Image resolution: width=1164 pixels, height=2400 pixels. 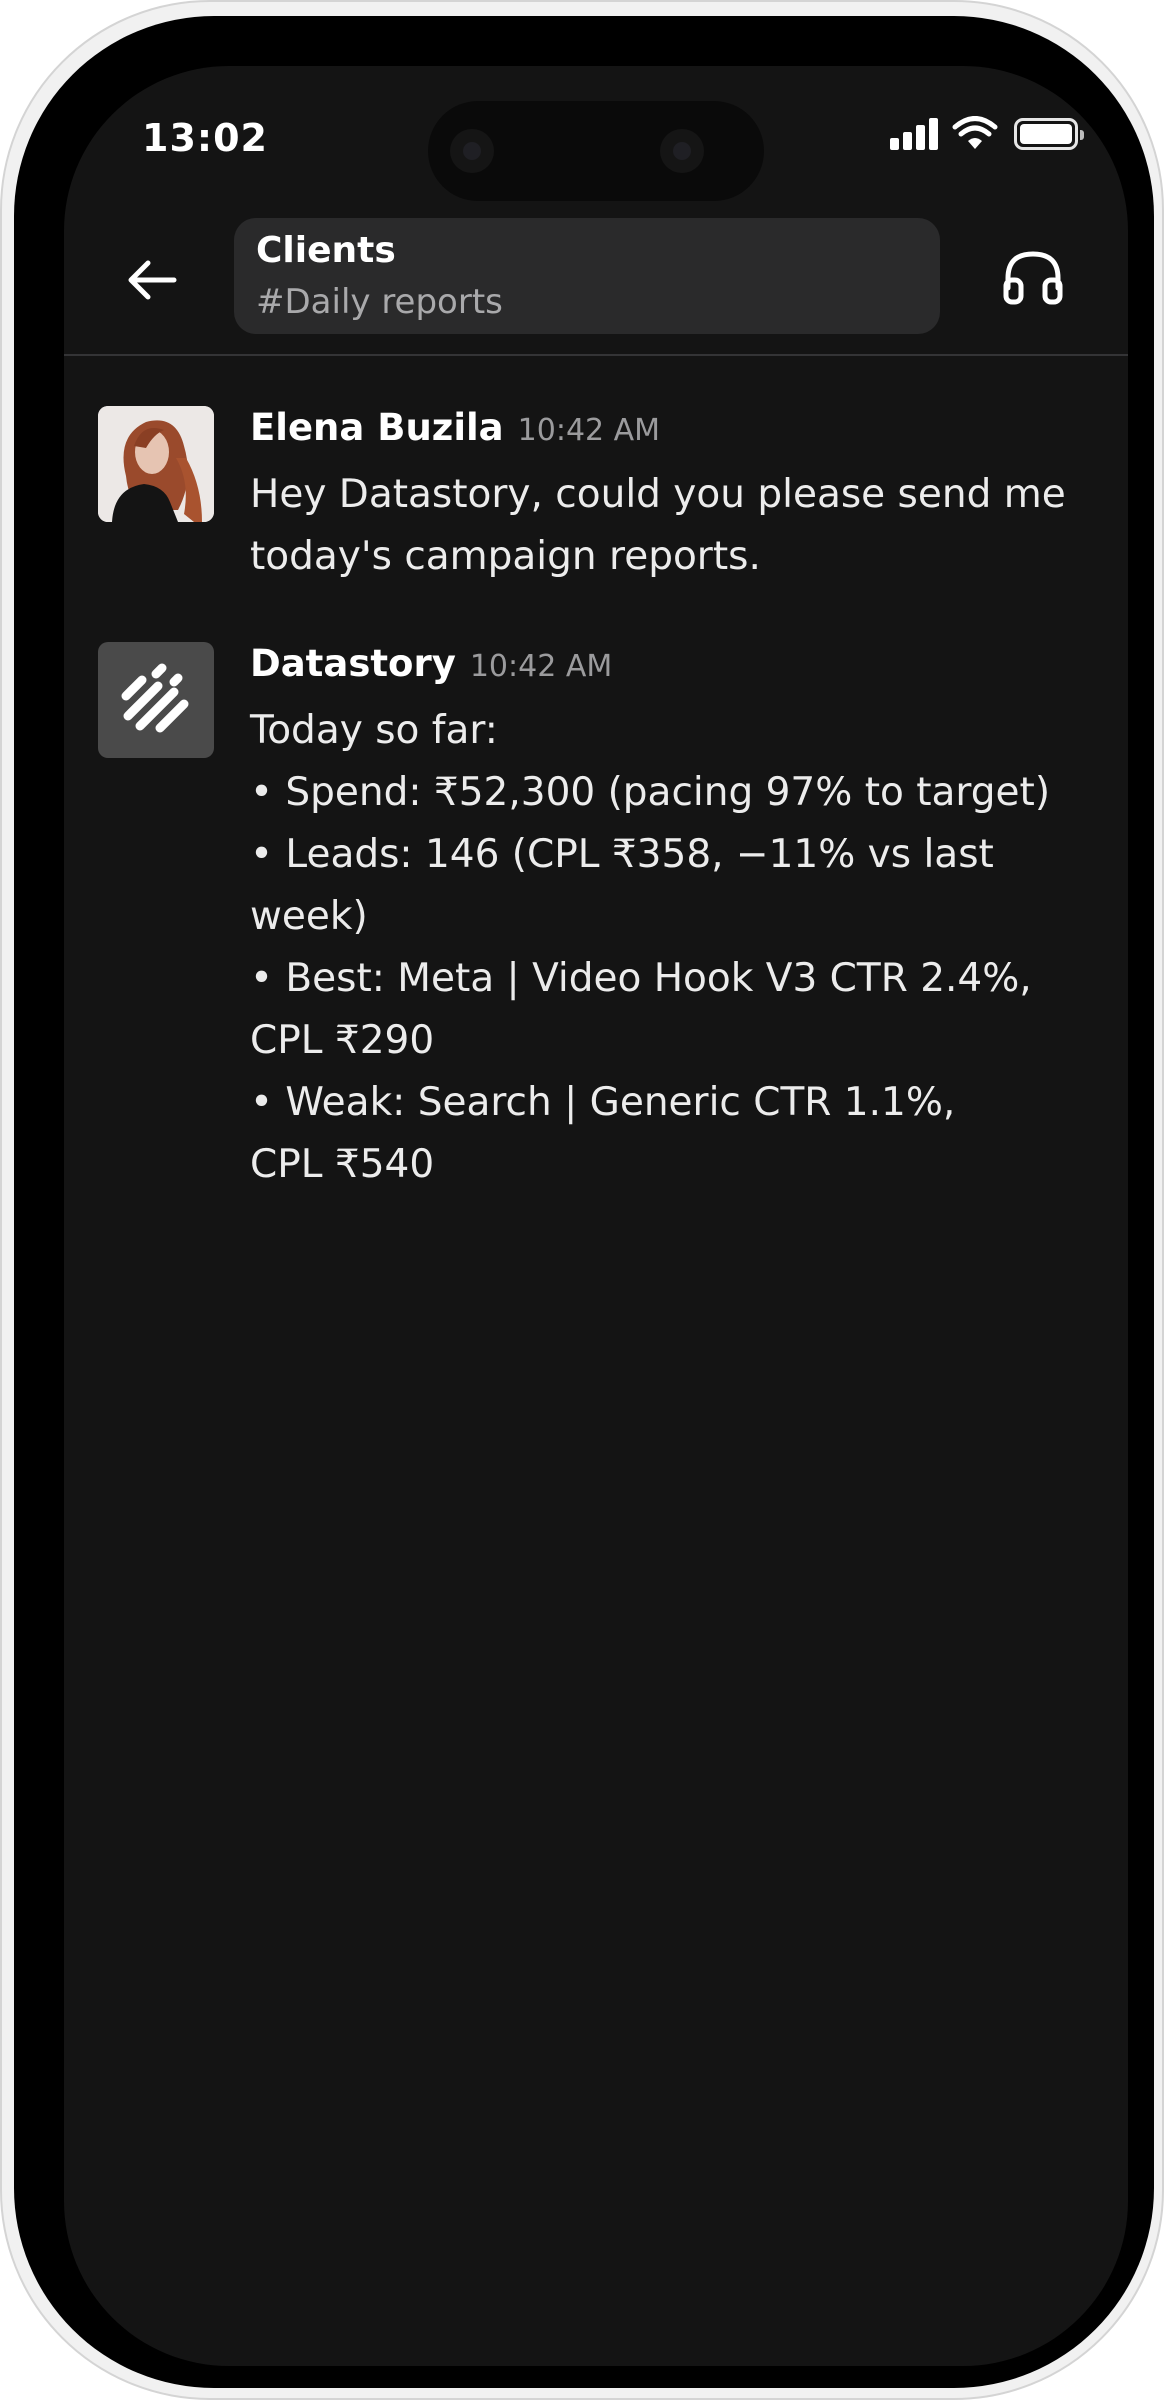 What do you see at coordinates (342, 1164) in the screenshot?
I see `message-line: CPL ₹540` at bounding box center [342, 1164].